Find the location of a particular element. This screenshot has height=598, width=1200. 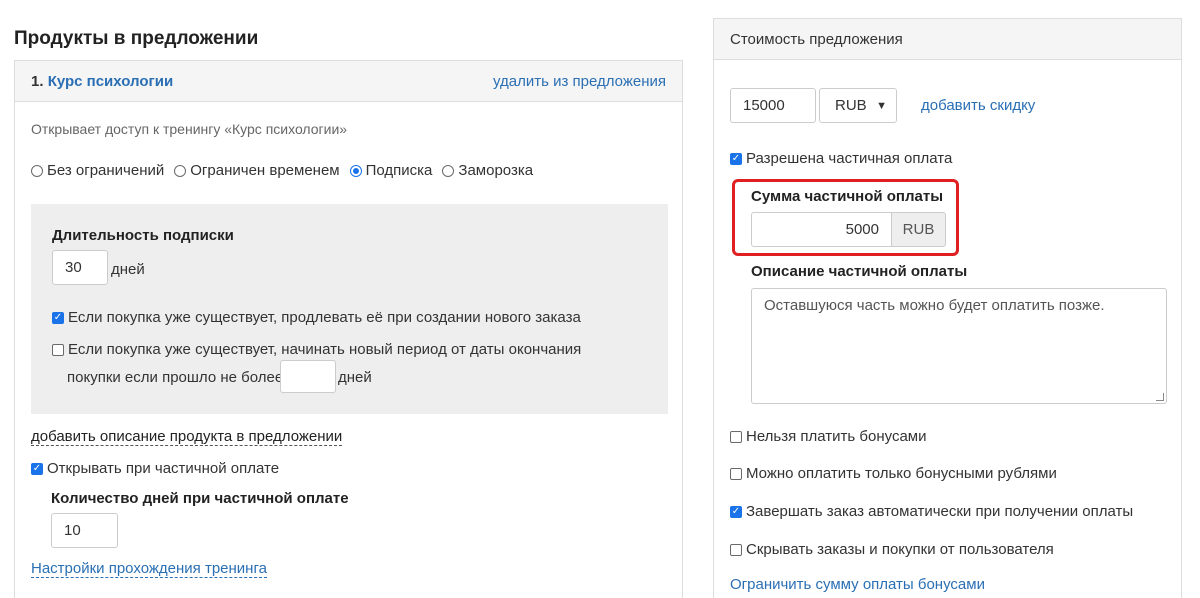

radio-time-limited-label: Ограничен временем is located at coordinates (265, 170).